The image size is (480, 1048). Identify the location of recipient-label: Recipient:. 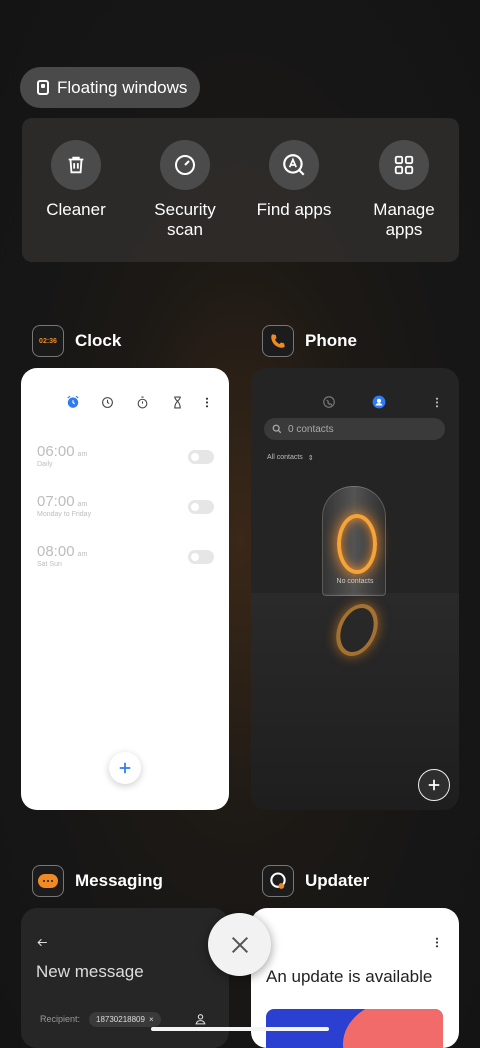
(60, 1019).